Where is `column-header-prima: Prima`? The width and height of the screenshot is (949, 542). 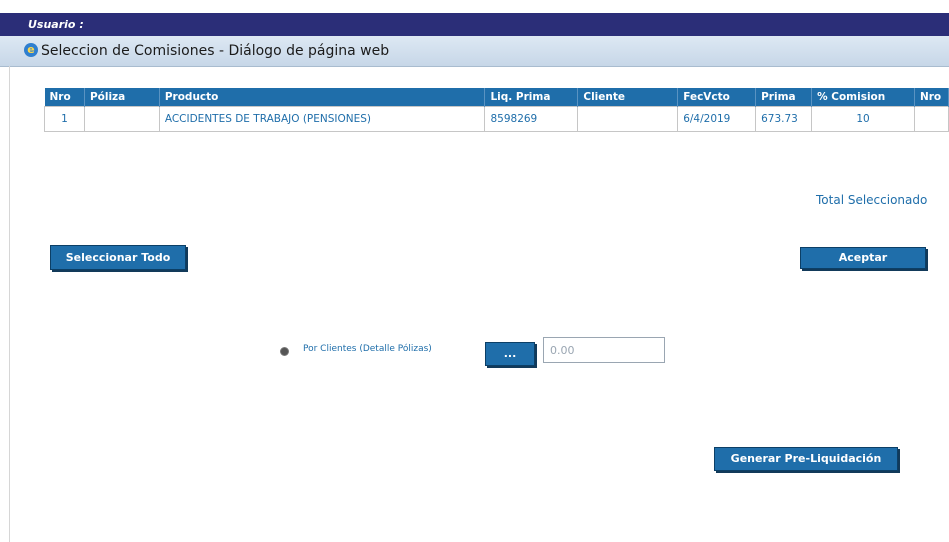
column-header-prima: Prima is located at coordinates (784, 97).